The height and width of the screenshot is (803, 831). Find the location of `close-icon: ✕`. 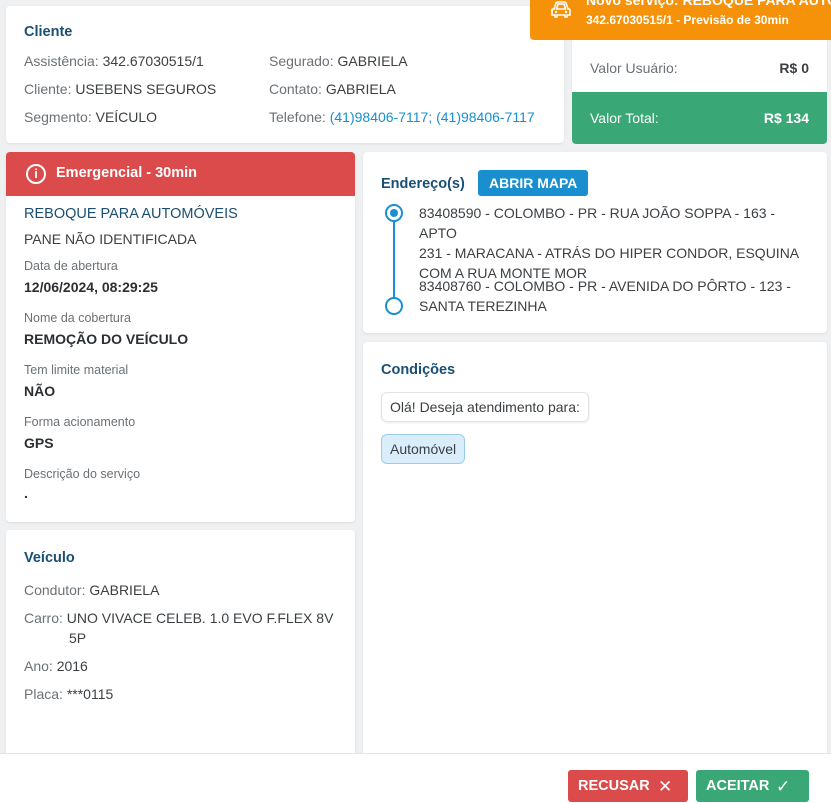

close-icon: ✕ is located at coordinates (665, 786).